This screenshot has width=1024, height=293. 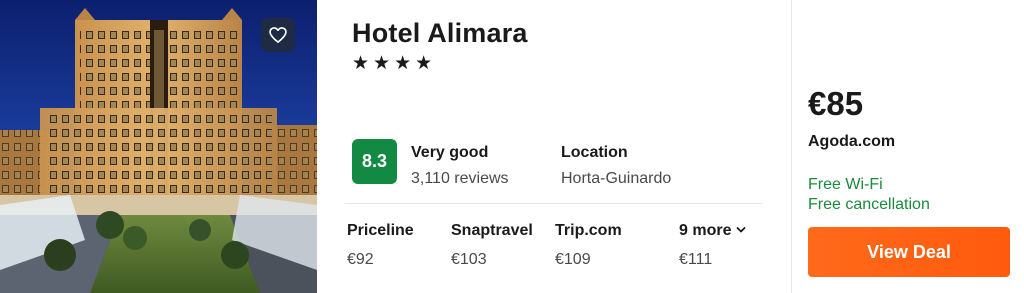 I want to click on provider-name: Trip.com, so click(x=588, y=230).